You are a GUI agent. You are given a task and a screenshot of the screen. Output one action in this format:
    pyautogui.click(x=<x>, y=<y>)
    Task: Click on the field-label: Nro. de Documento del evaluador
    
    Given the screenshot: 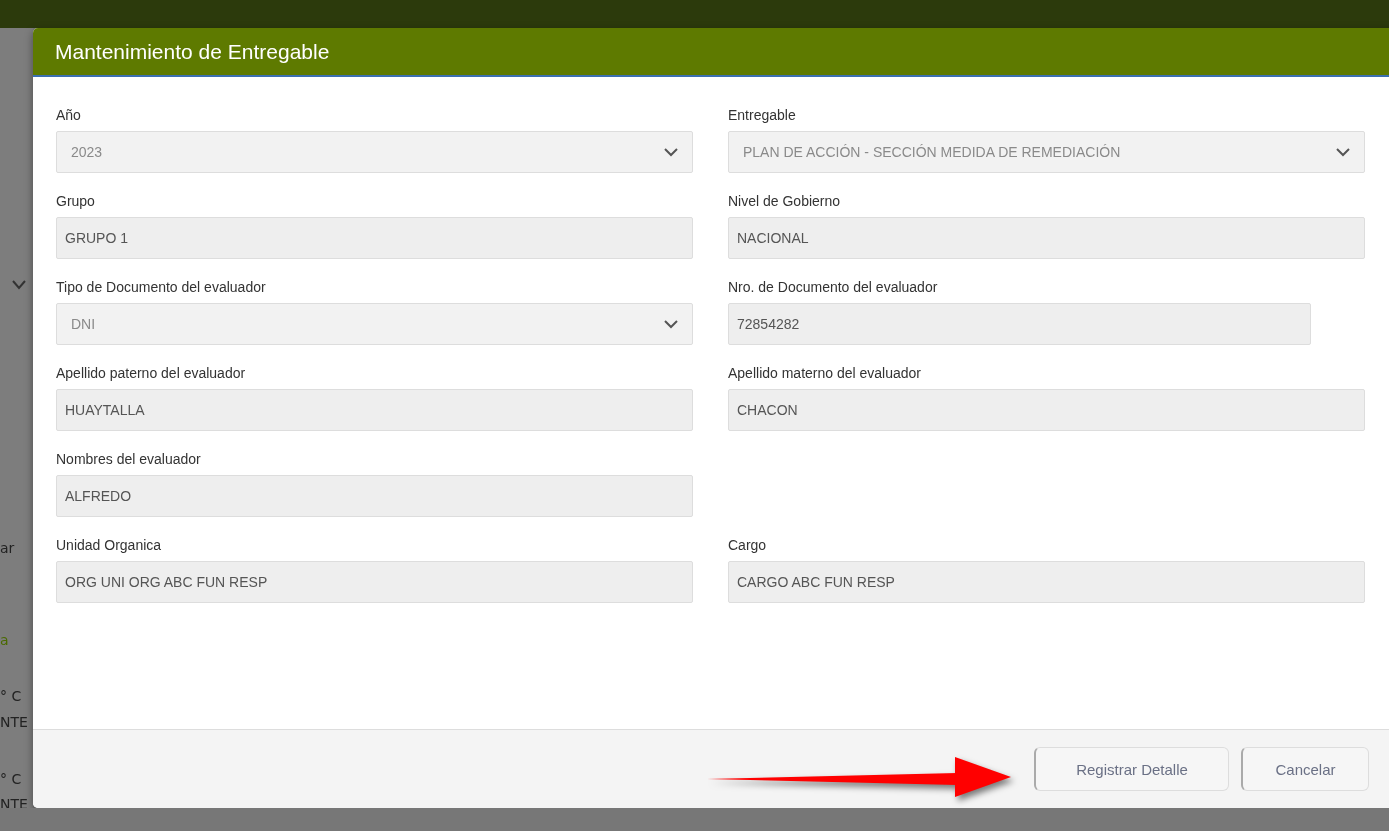 What is the action you would take?
    pyautogui.click(x=833, y=287)
    